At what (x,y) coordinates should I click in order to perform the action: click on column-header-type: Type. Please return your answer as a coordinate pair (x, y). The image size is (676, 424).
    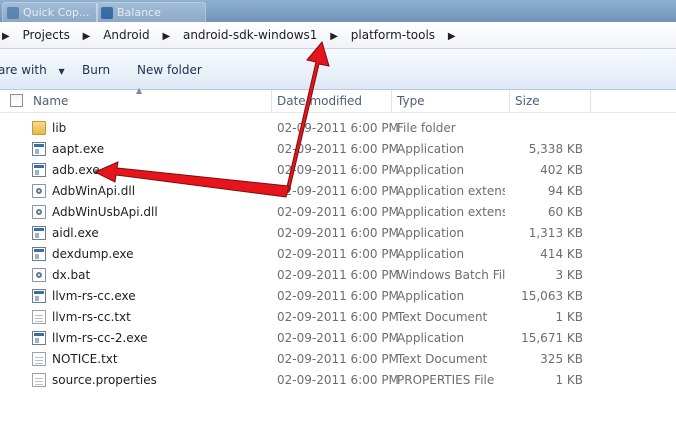
    Looking at the image, I should click on (411, 101).